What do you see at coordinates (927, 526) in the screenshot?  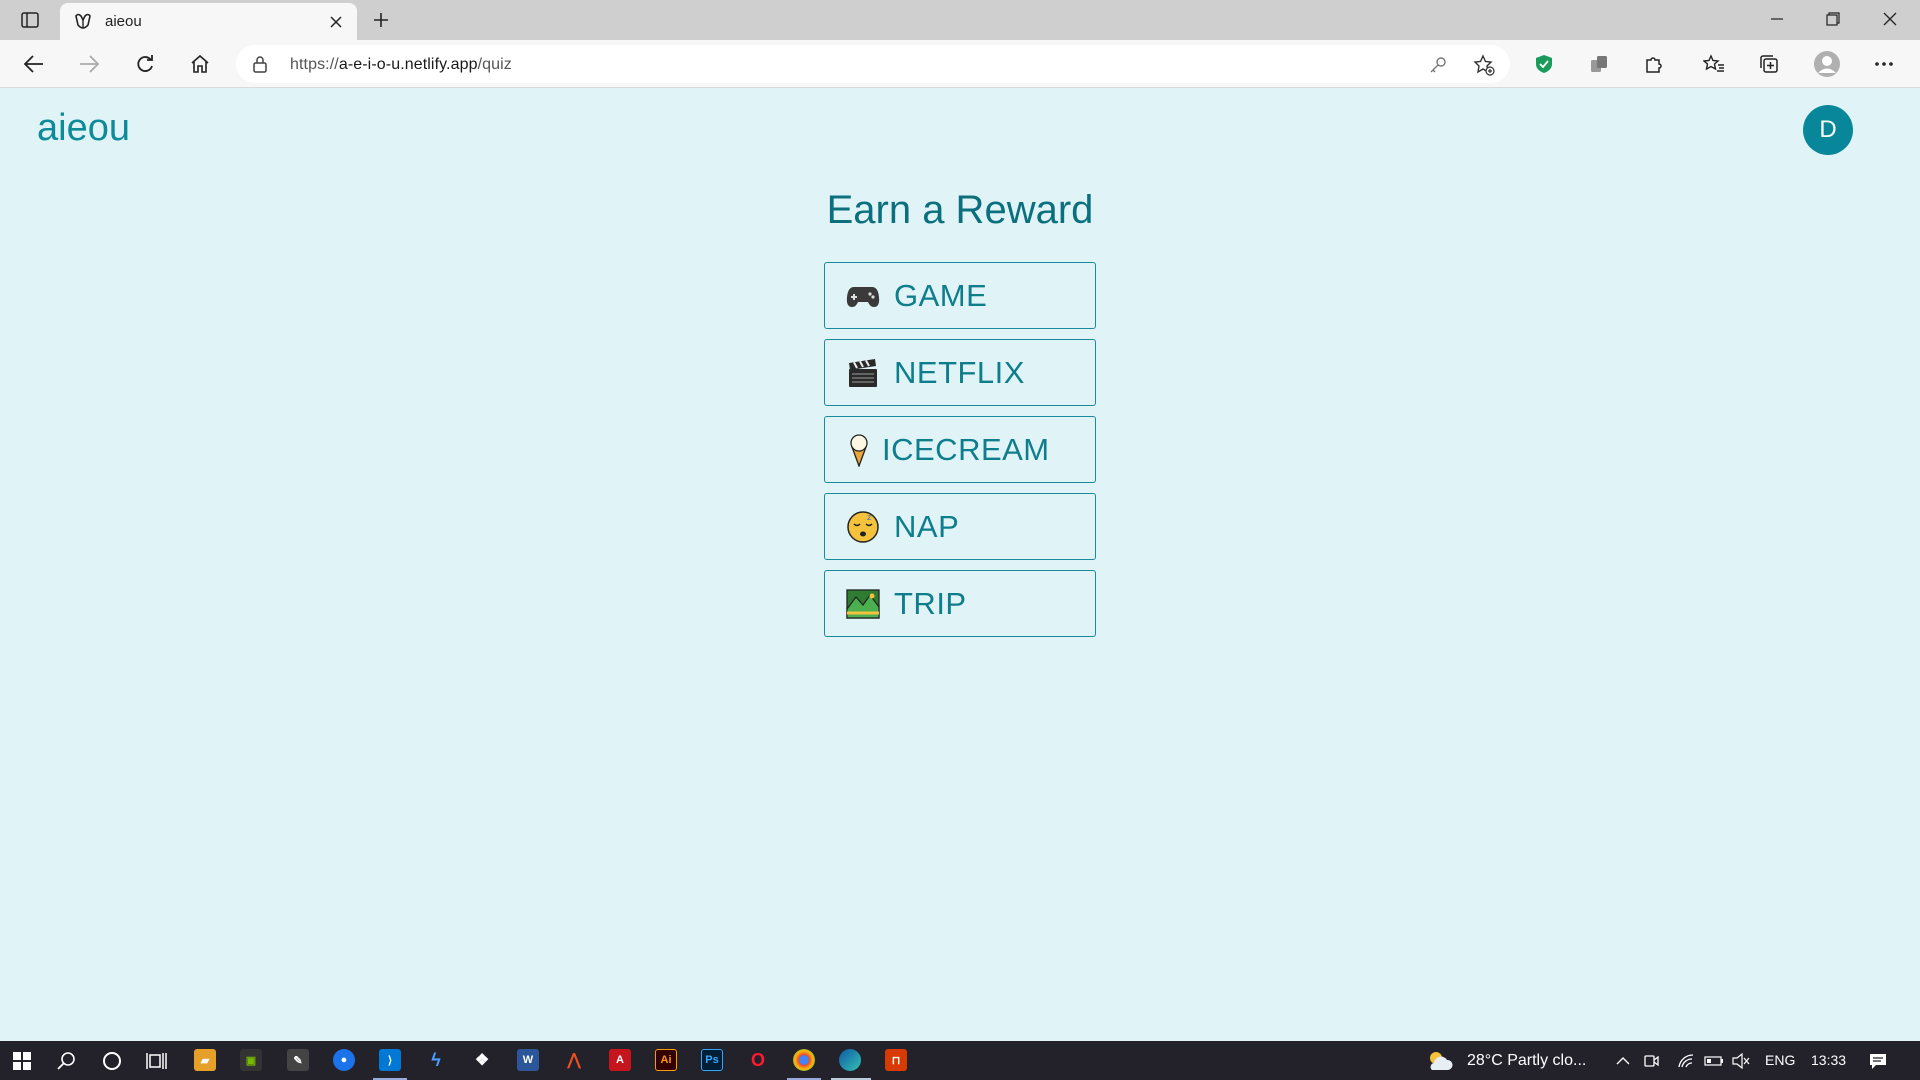 I see `reward-option-label: NAP` at bounding box center [927, 526].